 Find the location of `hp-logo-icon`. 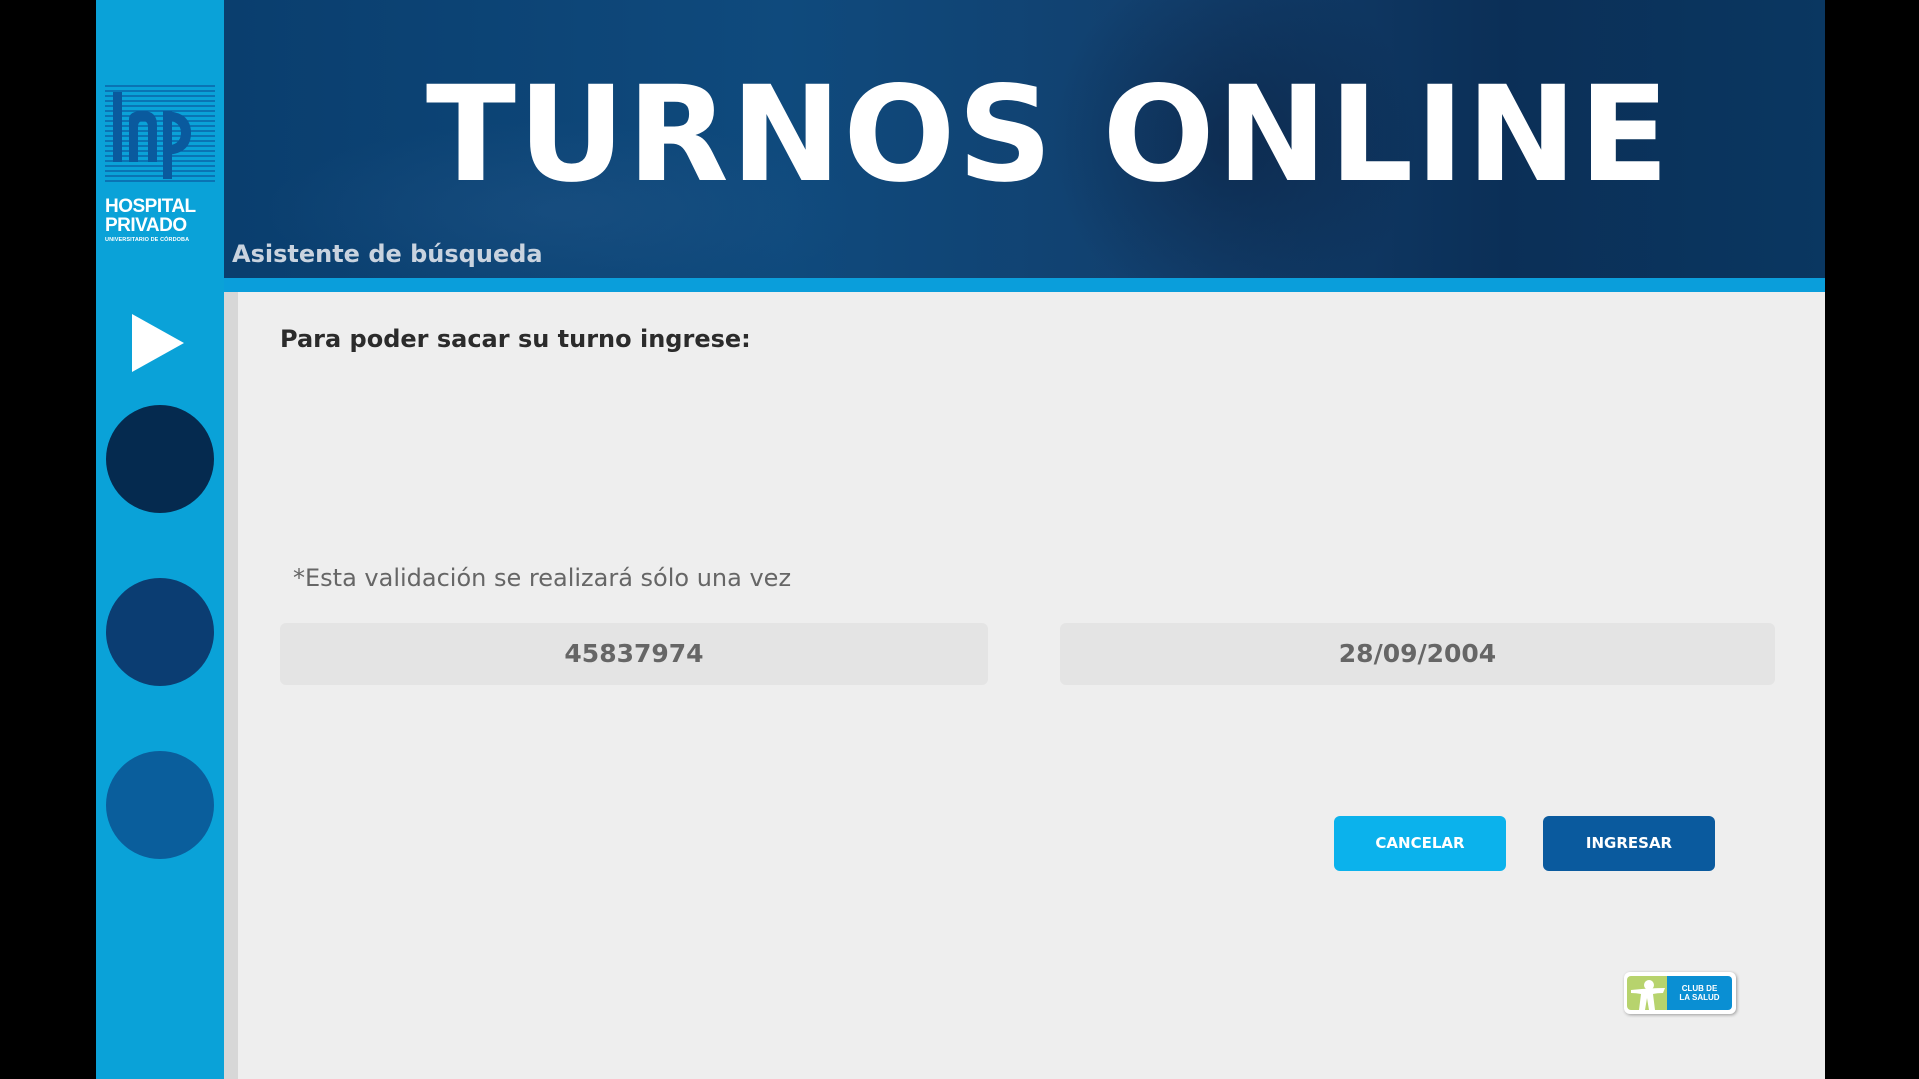

hp-logo-icon is located at coordinates (160, 133).